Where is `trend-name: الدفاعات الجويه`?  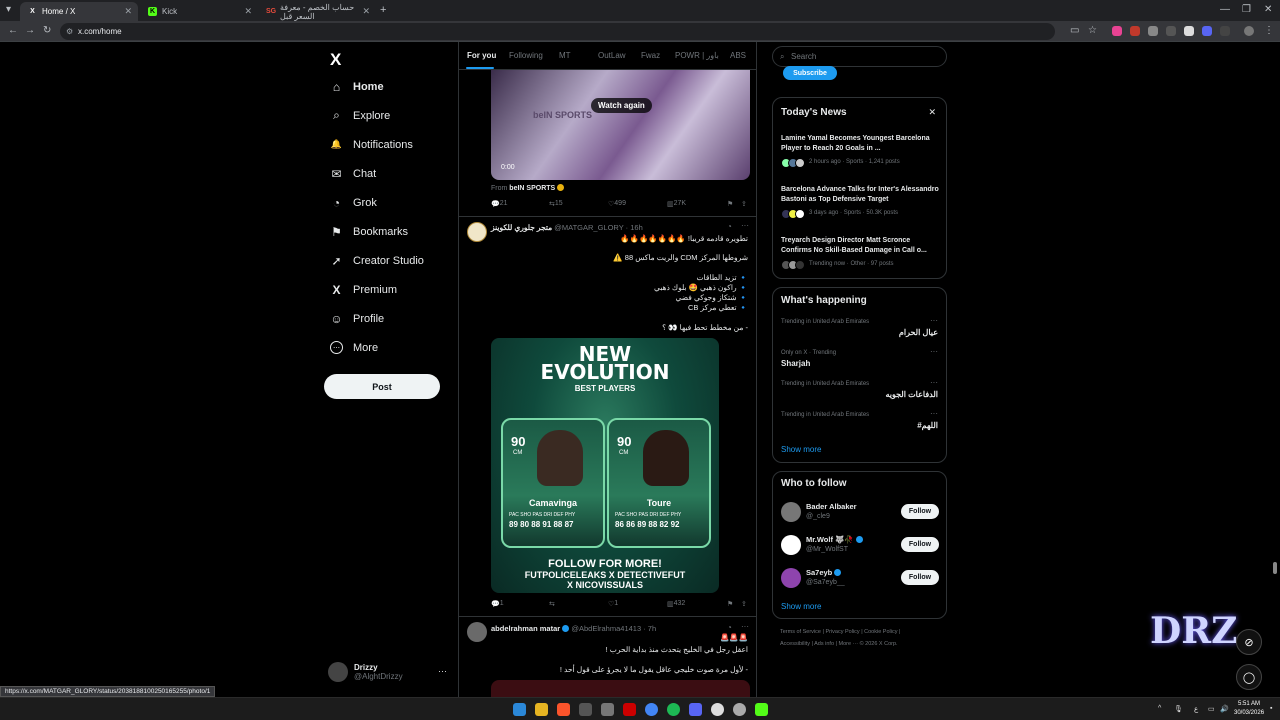
trend-name: الدفاعات الجويه is located at coordinates (911, 394).